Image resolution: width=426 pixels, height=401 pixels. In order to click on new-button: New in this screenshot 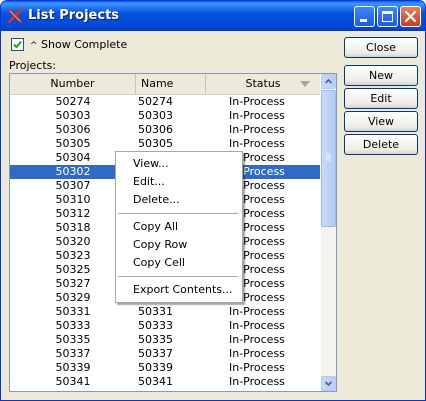, I will do `click(381, 75)`.